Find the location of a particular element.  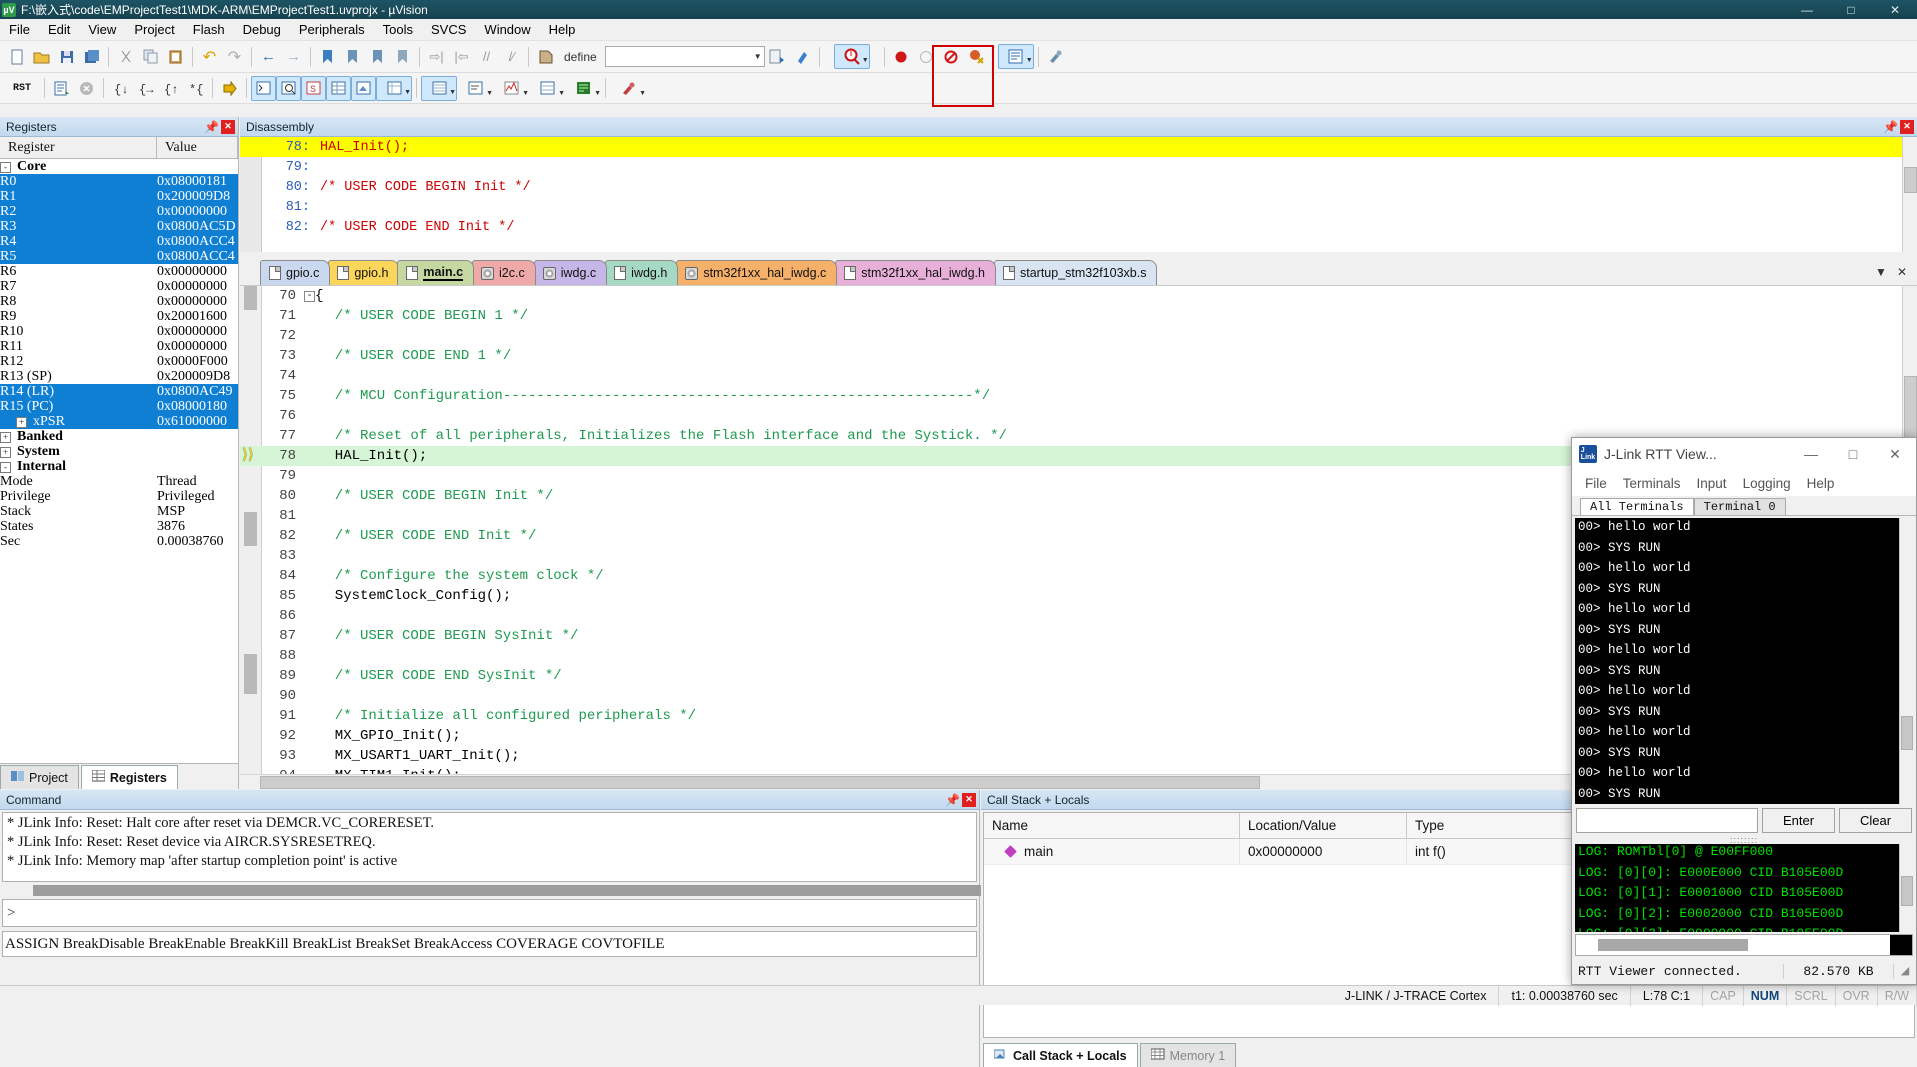

disassembly-line: 82: /* USER CODE END Init */ is located at coordinates (1071, 227).